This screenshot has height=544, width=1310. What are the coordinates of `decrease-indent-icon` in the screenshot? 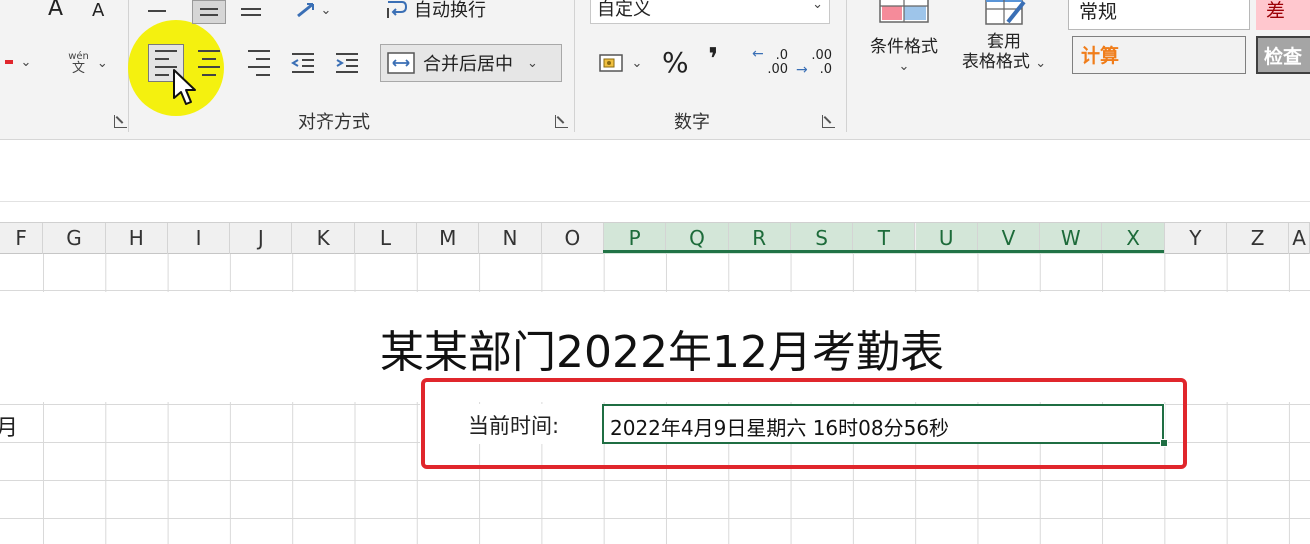 It's located at (302, 63).